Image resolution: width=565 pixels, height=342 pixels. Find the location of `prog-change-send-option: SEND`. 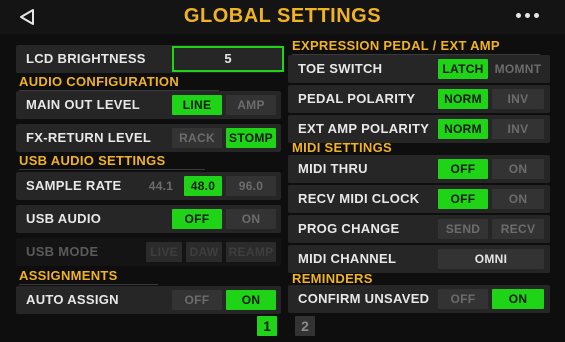

prog-change-send-option: SEND is located at coordinates (463, 229).